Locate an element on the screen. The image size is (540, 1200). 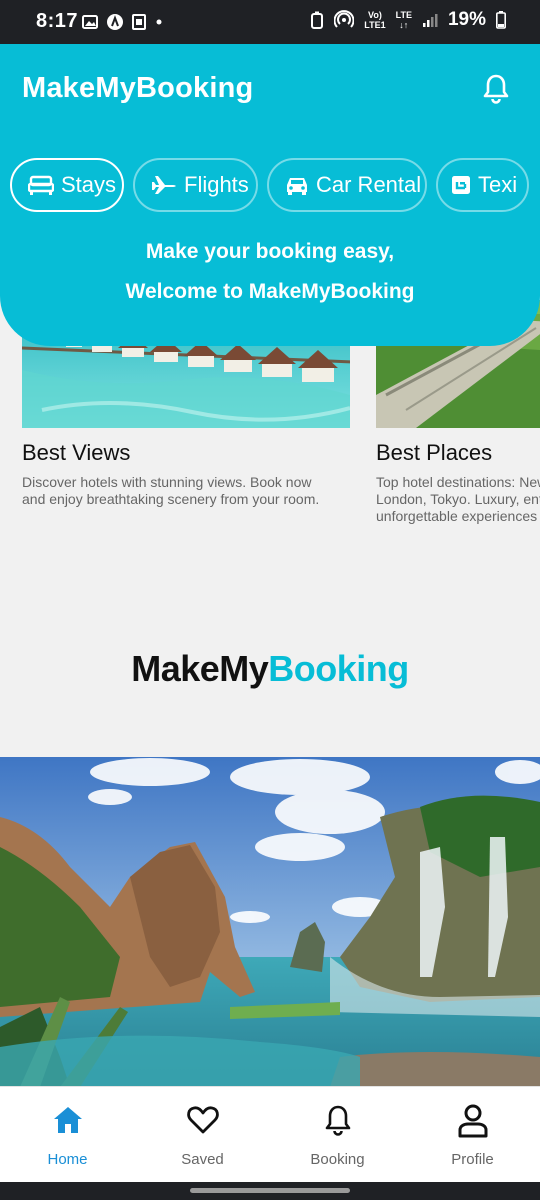
status-right: Vo) LTE1 LTE ↓↑ 19% is located at coordinates (408, 20).